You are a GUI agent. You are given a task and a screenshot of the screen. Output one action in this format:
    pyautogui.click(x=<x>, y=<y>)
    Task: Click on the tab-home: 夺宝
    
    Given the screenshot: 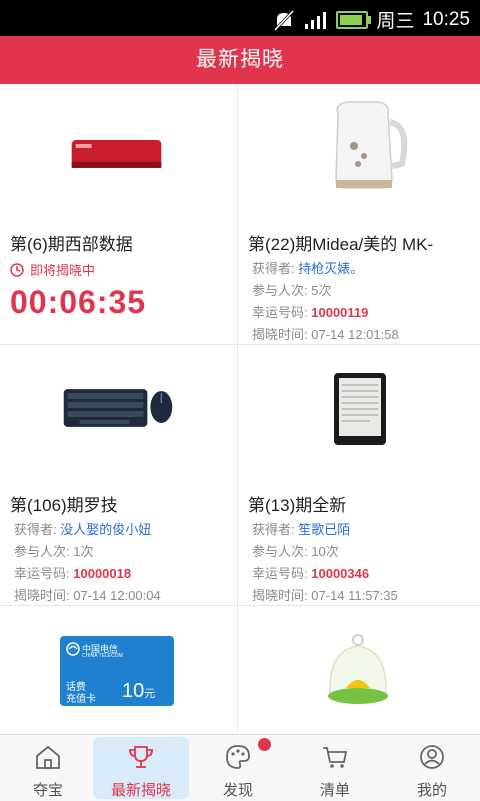 What is the action you would take?
    pyautogui.click(x=48, y=768)
    